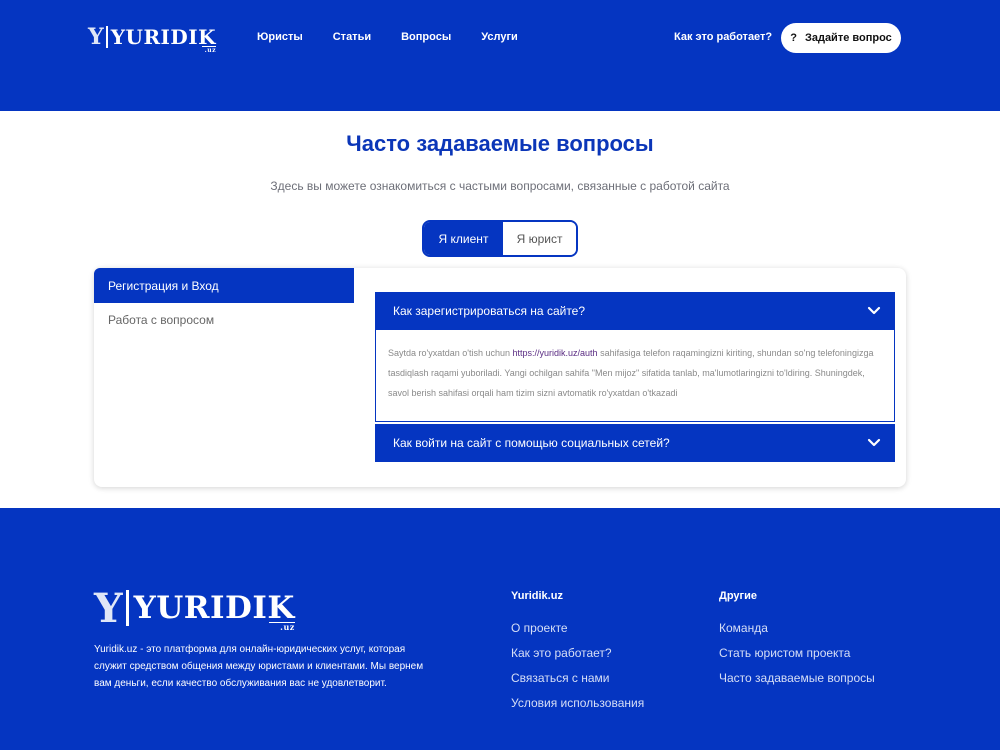  Describe the element at coordinates (161, 320) in the screenshot. I see `sidebar-item-question-work: Работа с вопросом` at that location.